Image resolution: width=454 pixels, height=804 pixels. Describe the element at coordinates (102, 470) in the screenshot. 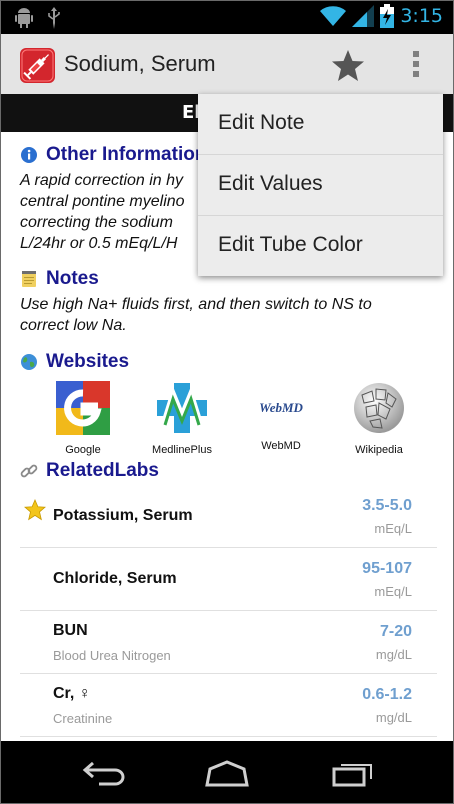

I see `section-title-related-labs: RelatedLabs` at that location.